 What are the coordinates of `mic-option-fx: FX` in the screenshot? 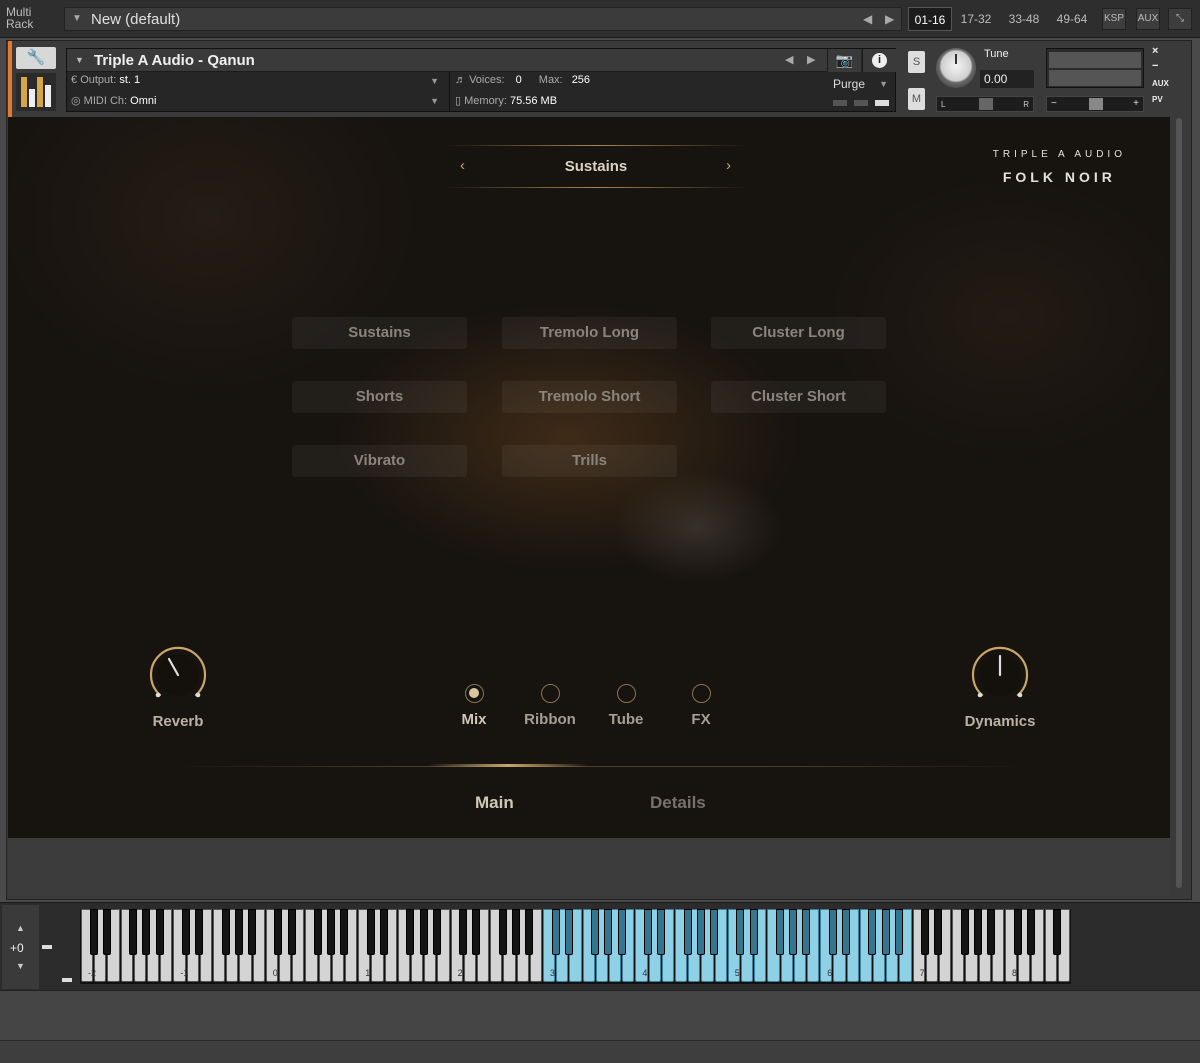 It's located at (701, 706).